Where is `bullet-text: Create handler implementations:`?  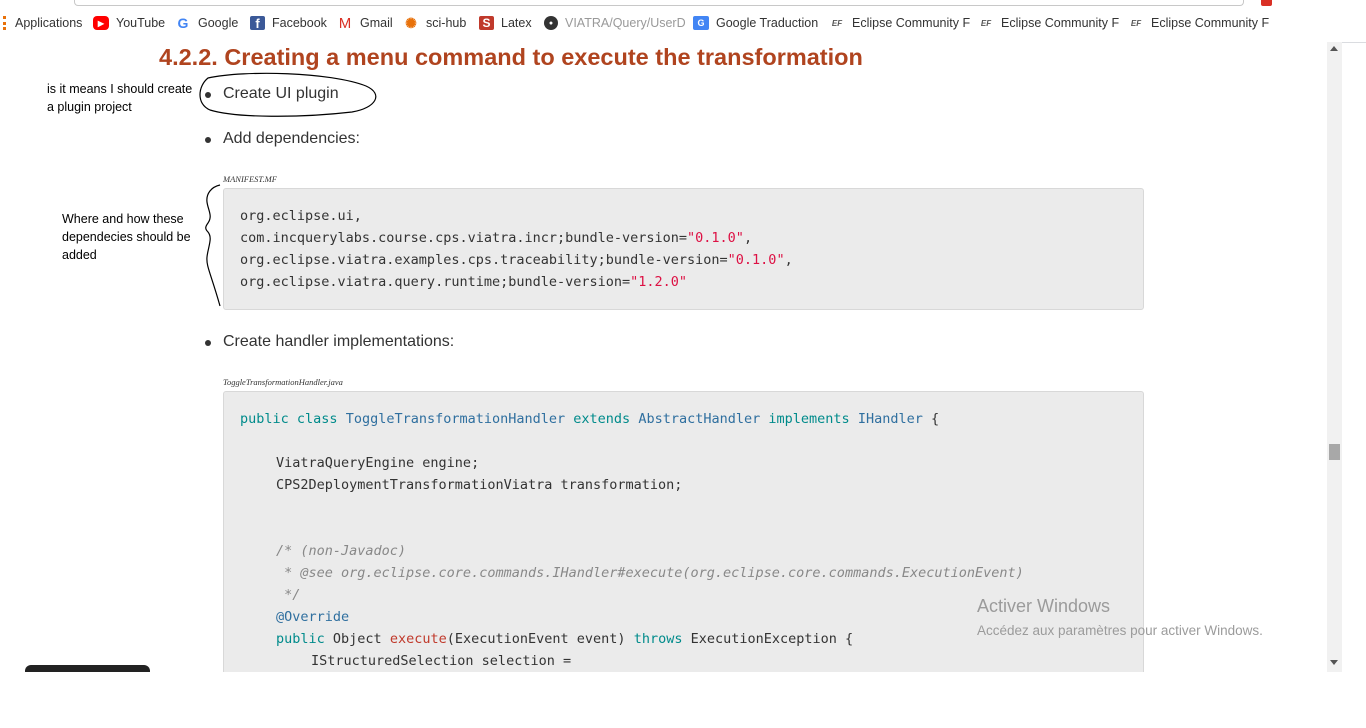 bullet-text: Create handler implementations: is located at coordinates (339, 341).